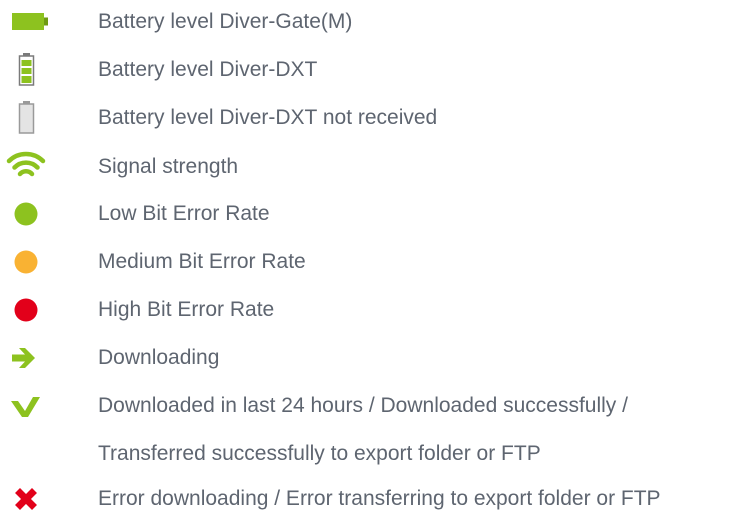  I want to click on signal-strength-icon, so click(30, 167).